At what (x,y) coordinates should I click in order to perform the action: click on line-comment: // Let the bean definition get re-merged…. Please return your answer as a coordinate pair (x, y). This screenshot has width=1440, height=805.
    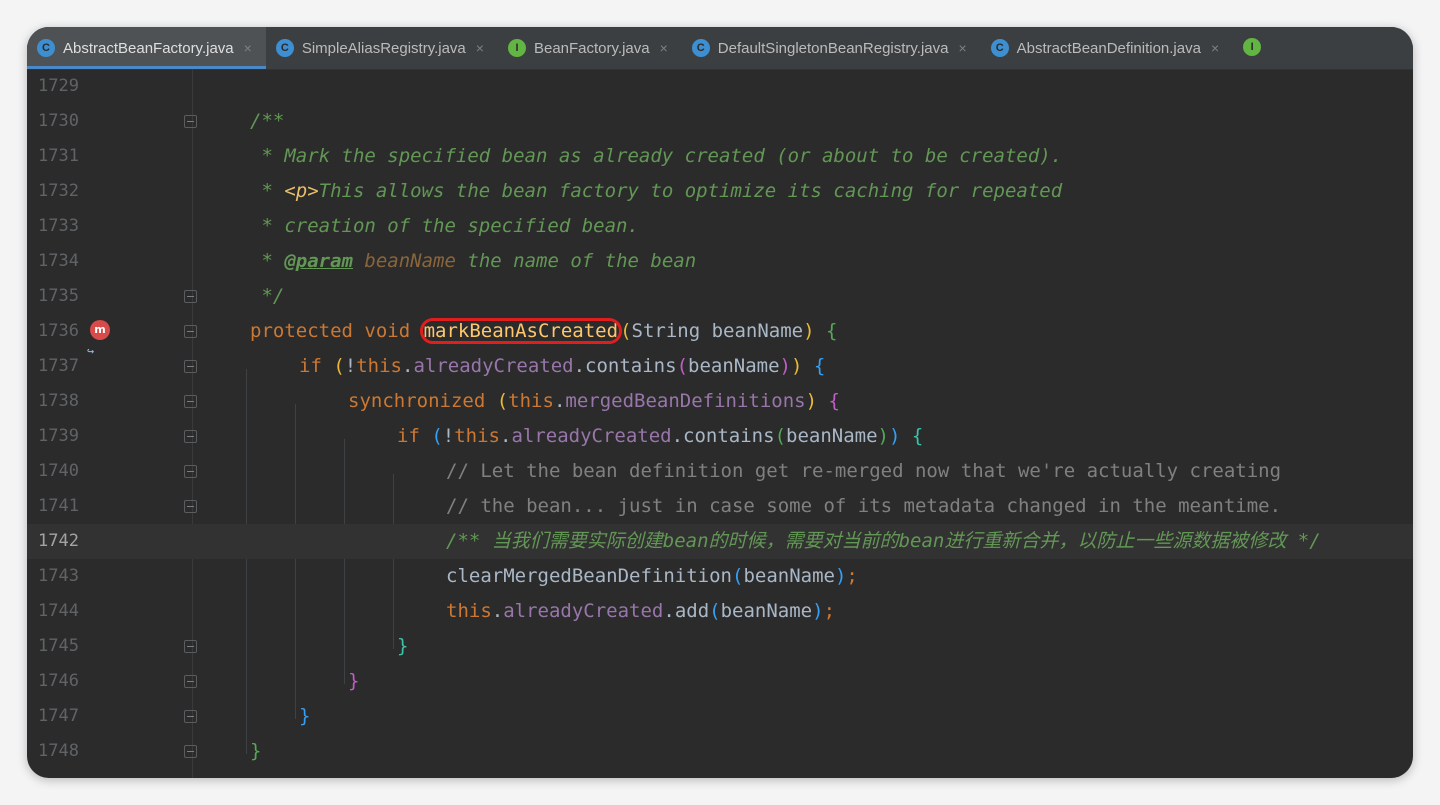
    Looking at the image, I should click on (864, 471).